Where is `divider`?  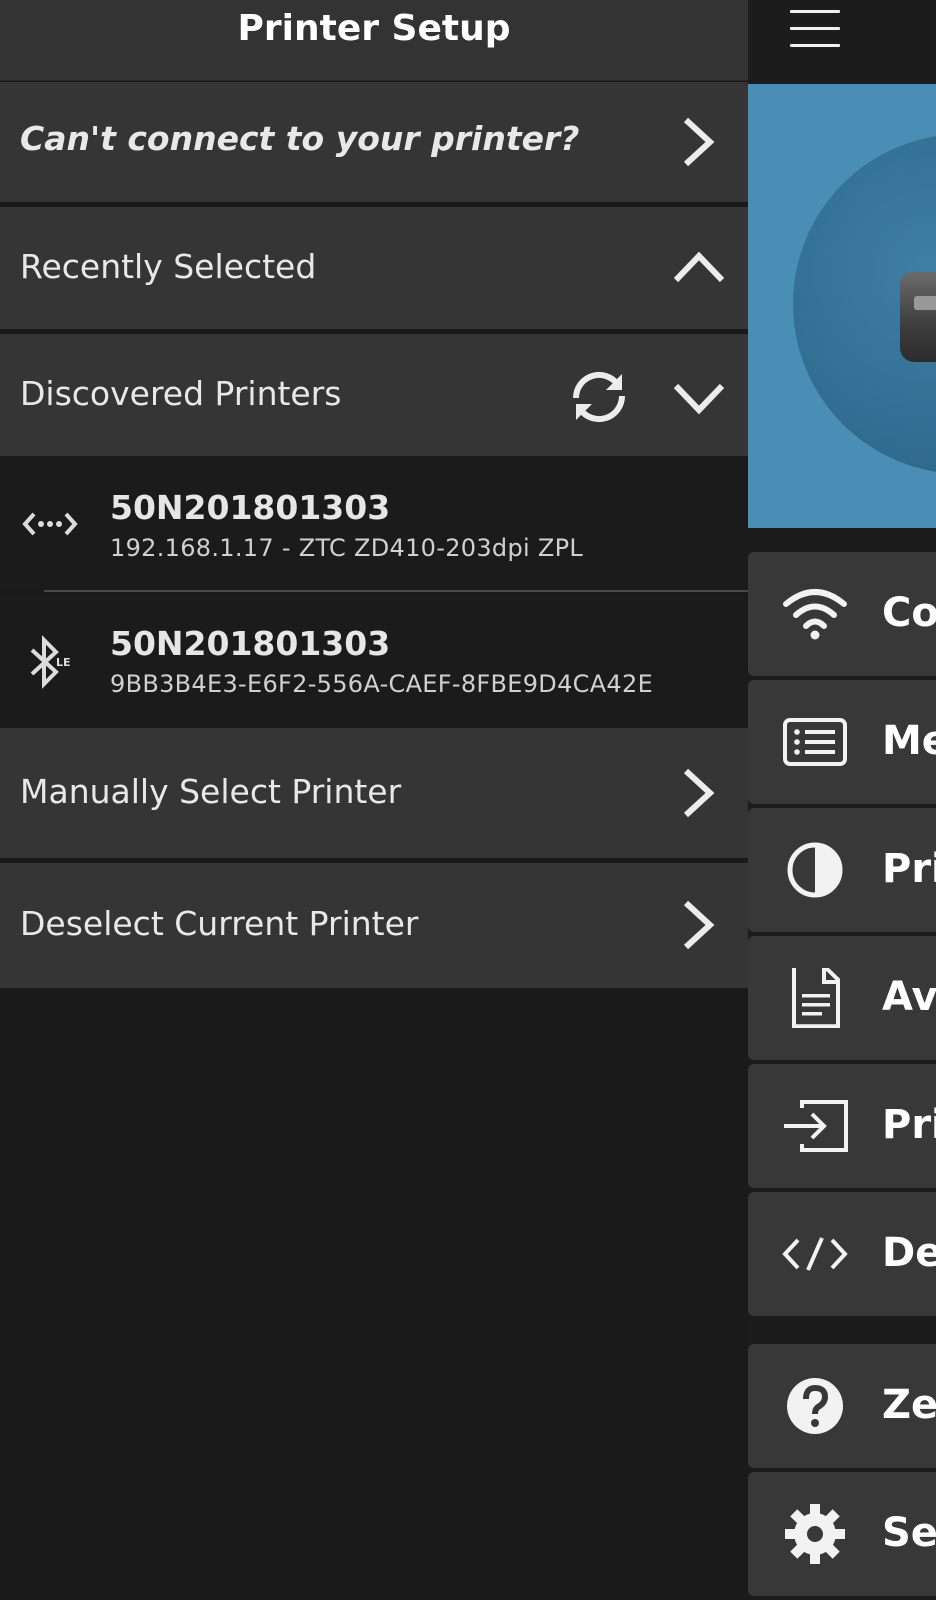 divider is located at coordinates (396, 591).